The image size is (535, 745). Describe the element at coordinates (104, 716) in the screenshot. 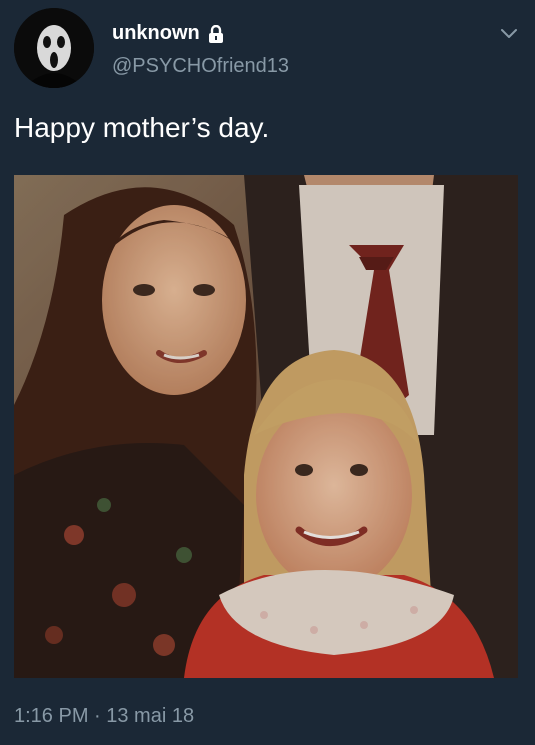

I see `tweet-timestamp: 1:16 PM · 13 mai 18` at that location.